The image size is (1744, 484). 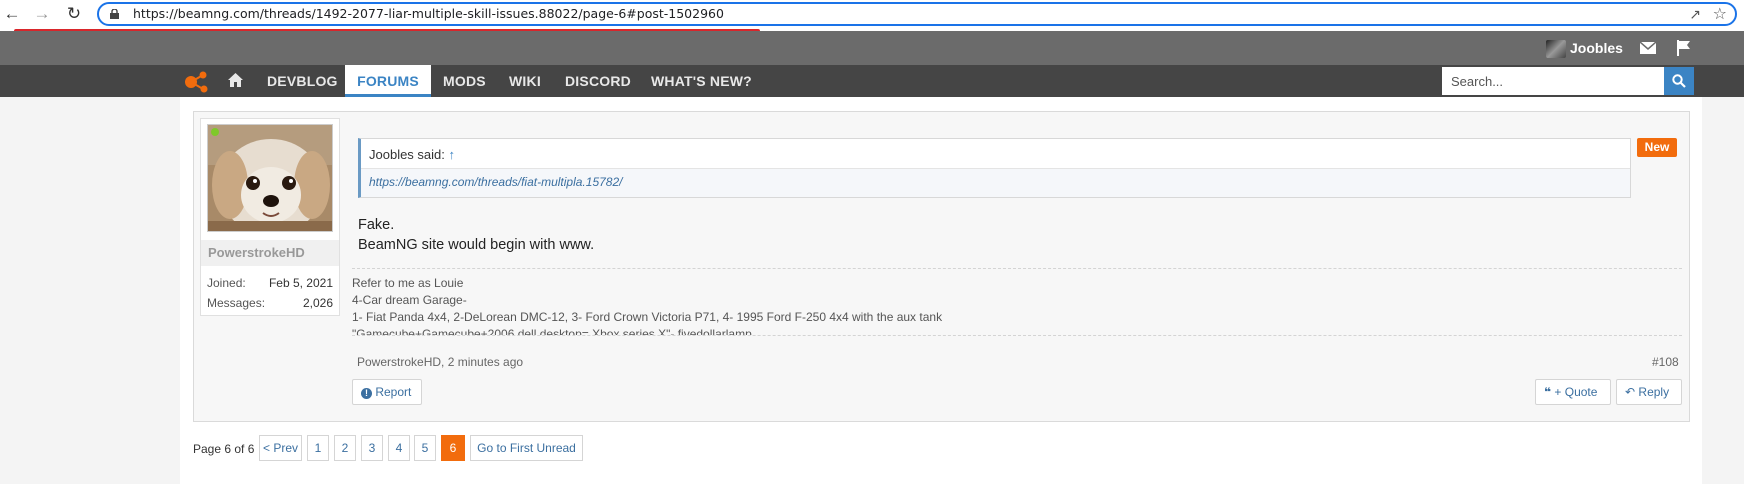 What do you see at coordinates (1596, 48) in the screenshot?
I see `account-username: Joobles` at bounding box center [1596, 48].